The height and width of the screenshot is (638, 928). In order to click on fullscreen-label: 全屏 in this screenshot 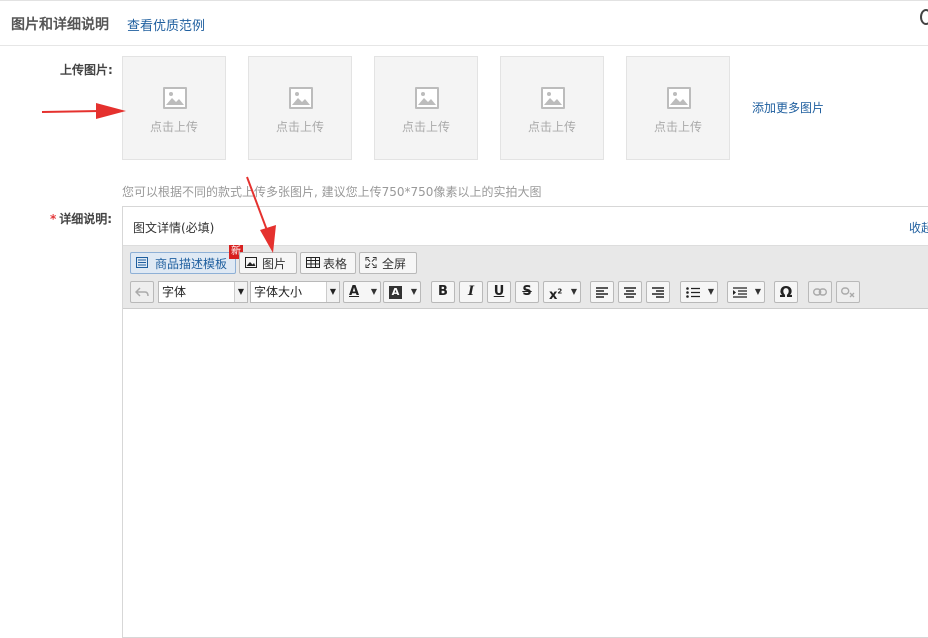, I will do `click(394, 264)`.